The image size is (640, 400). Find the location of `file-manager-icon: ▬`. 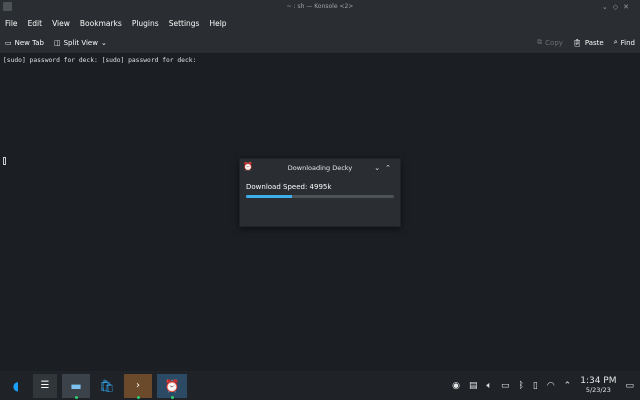

file-manager-icon: ▬ is located at coordinates (76, 386).